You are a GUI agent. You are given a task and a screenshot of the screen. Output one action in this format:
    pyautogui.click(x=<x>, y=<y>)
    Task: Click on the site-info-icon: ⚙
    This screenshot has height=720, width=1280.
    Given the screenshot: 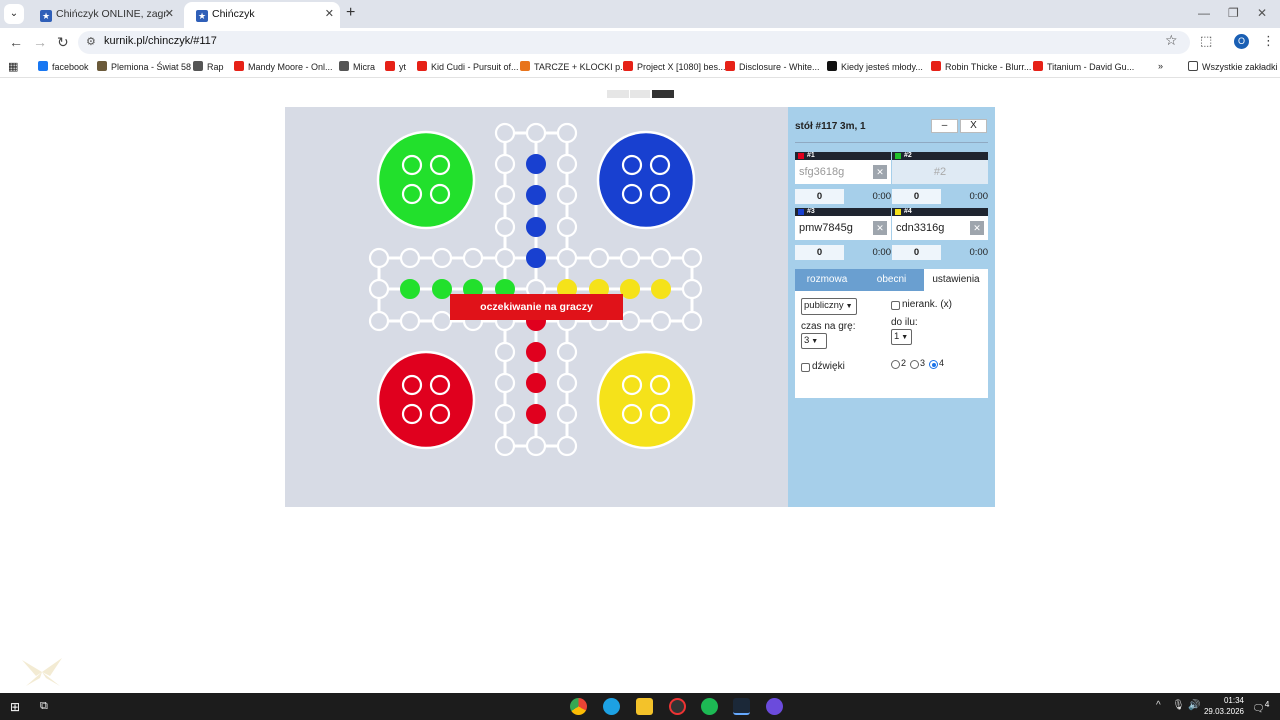 What is the action you would take?
    pyautogui.click(x=91, y=41)
    